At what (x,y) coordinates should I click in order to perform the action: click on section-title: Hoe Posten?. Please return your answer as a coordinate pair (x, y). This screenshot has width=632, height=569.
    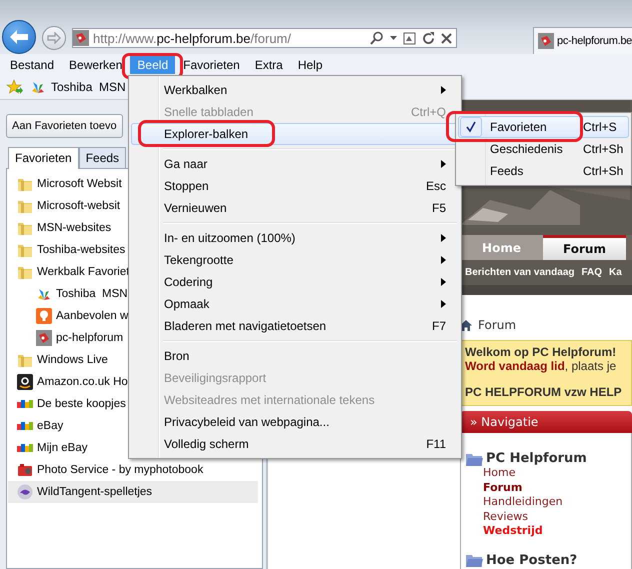
    Looking at the image, I should click on (532, 560).